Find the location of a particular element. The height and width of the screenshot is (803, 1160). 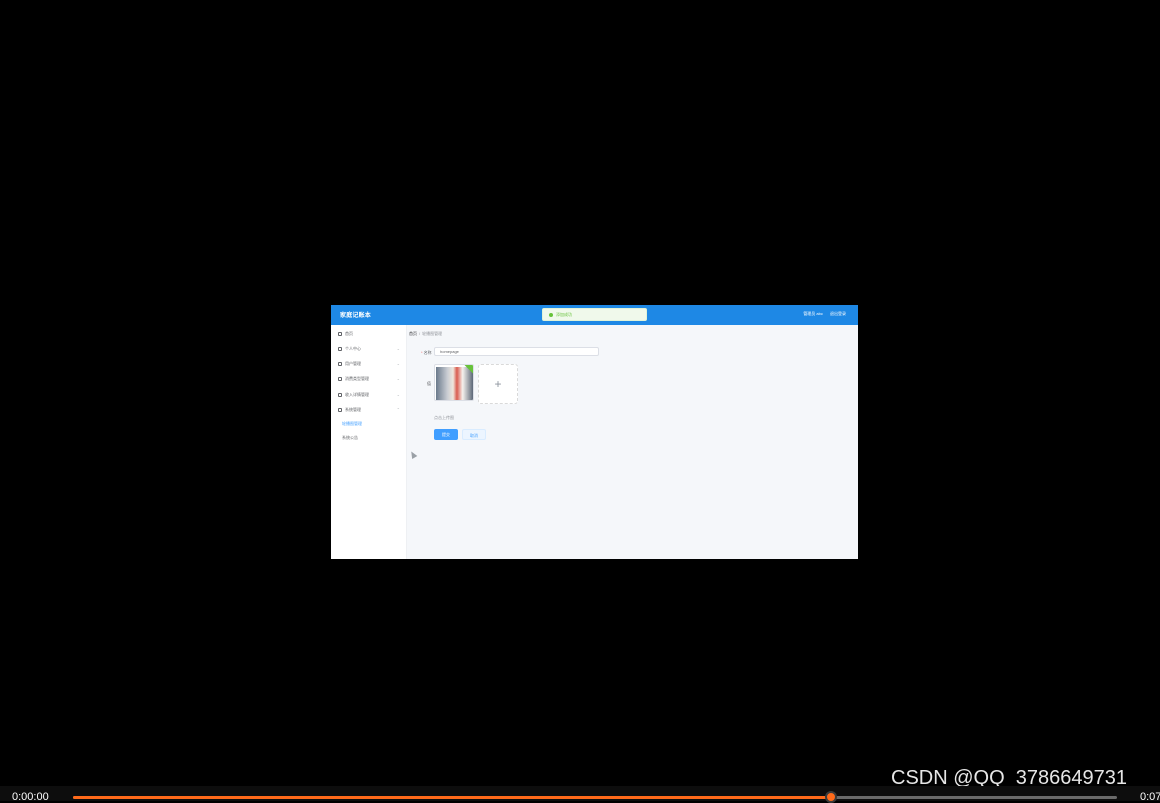

breadcrumb: 首页 / 轮播图管理 is located at coordinates (425, 334).